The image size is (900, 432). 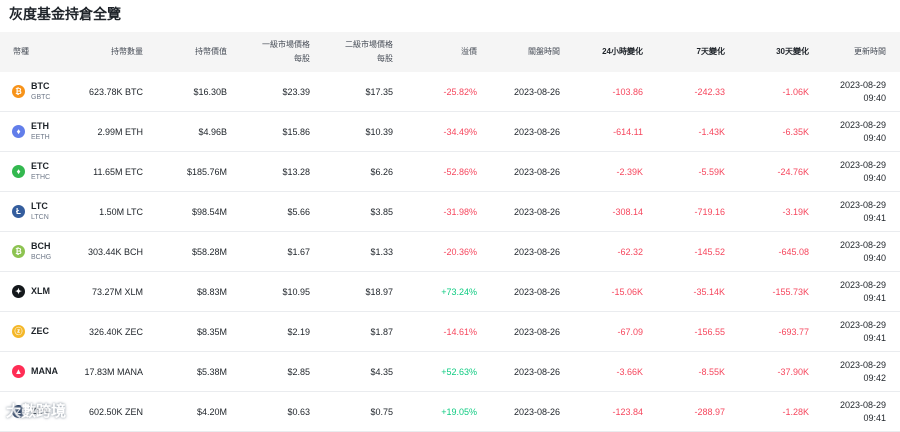 What do you see at coordinates (795, 131) in the screenshot?
I see `cell-c30: -6.35K` at bounding box center [795, 131].